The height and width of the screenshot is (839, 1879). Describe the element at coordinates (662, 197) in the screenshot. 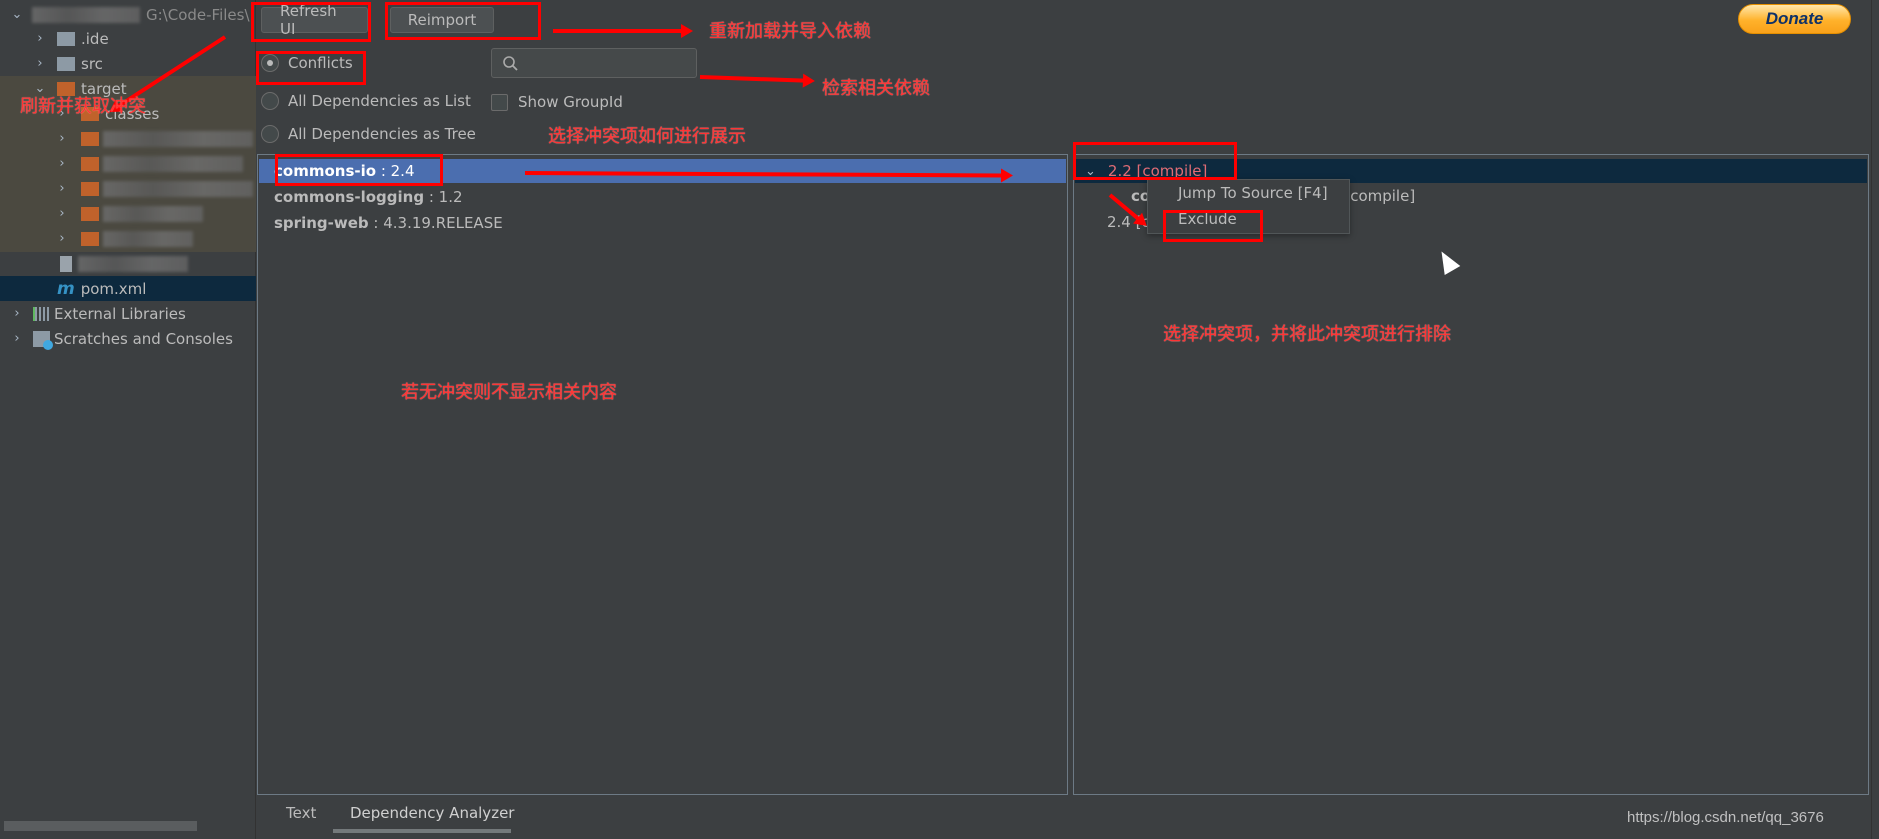

I see `conflict-list-item: commons-logging : 1.2` at that location.